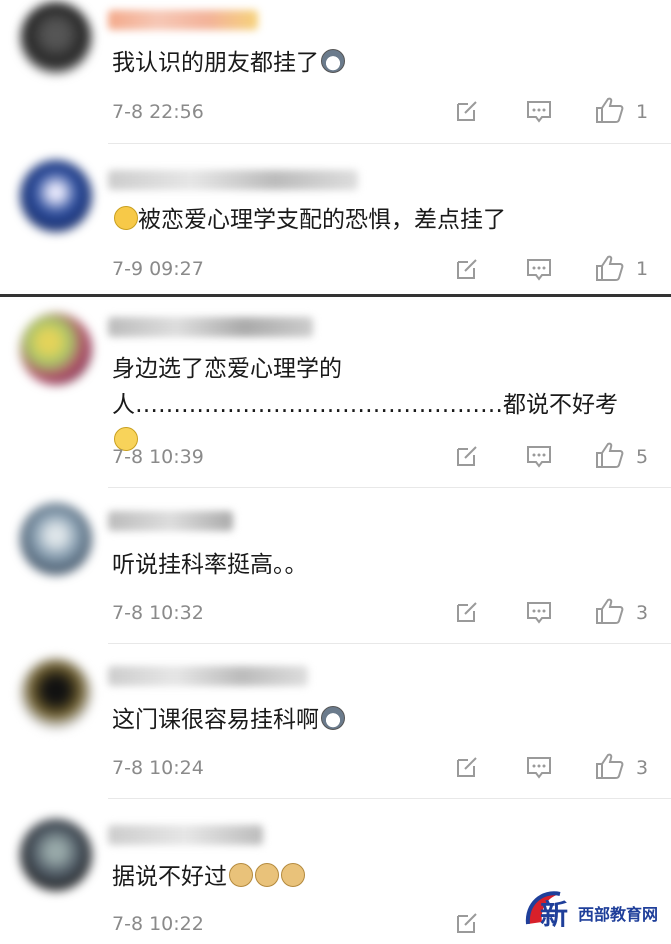 The image size is (671, 944). Describe the element at coordinates (215, 720) in the screenshot. I see `comment-text-content: 这门课很容易挂科啊` at that location.